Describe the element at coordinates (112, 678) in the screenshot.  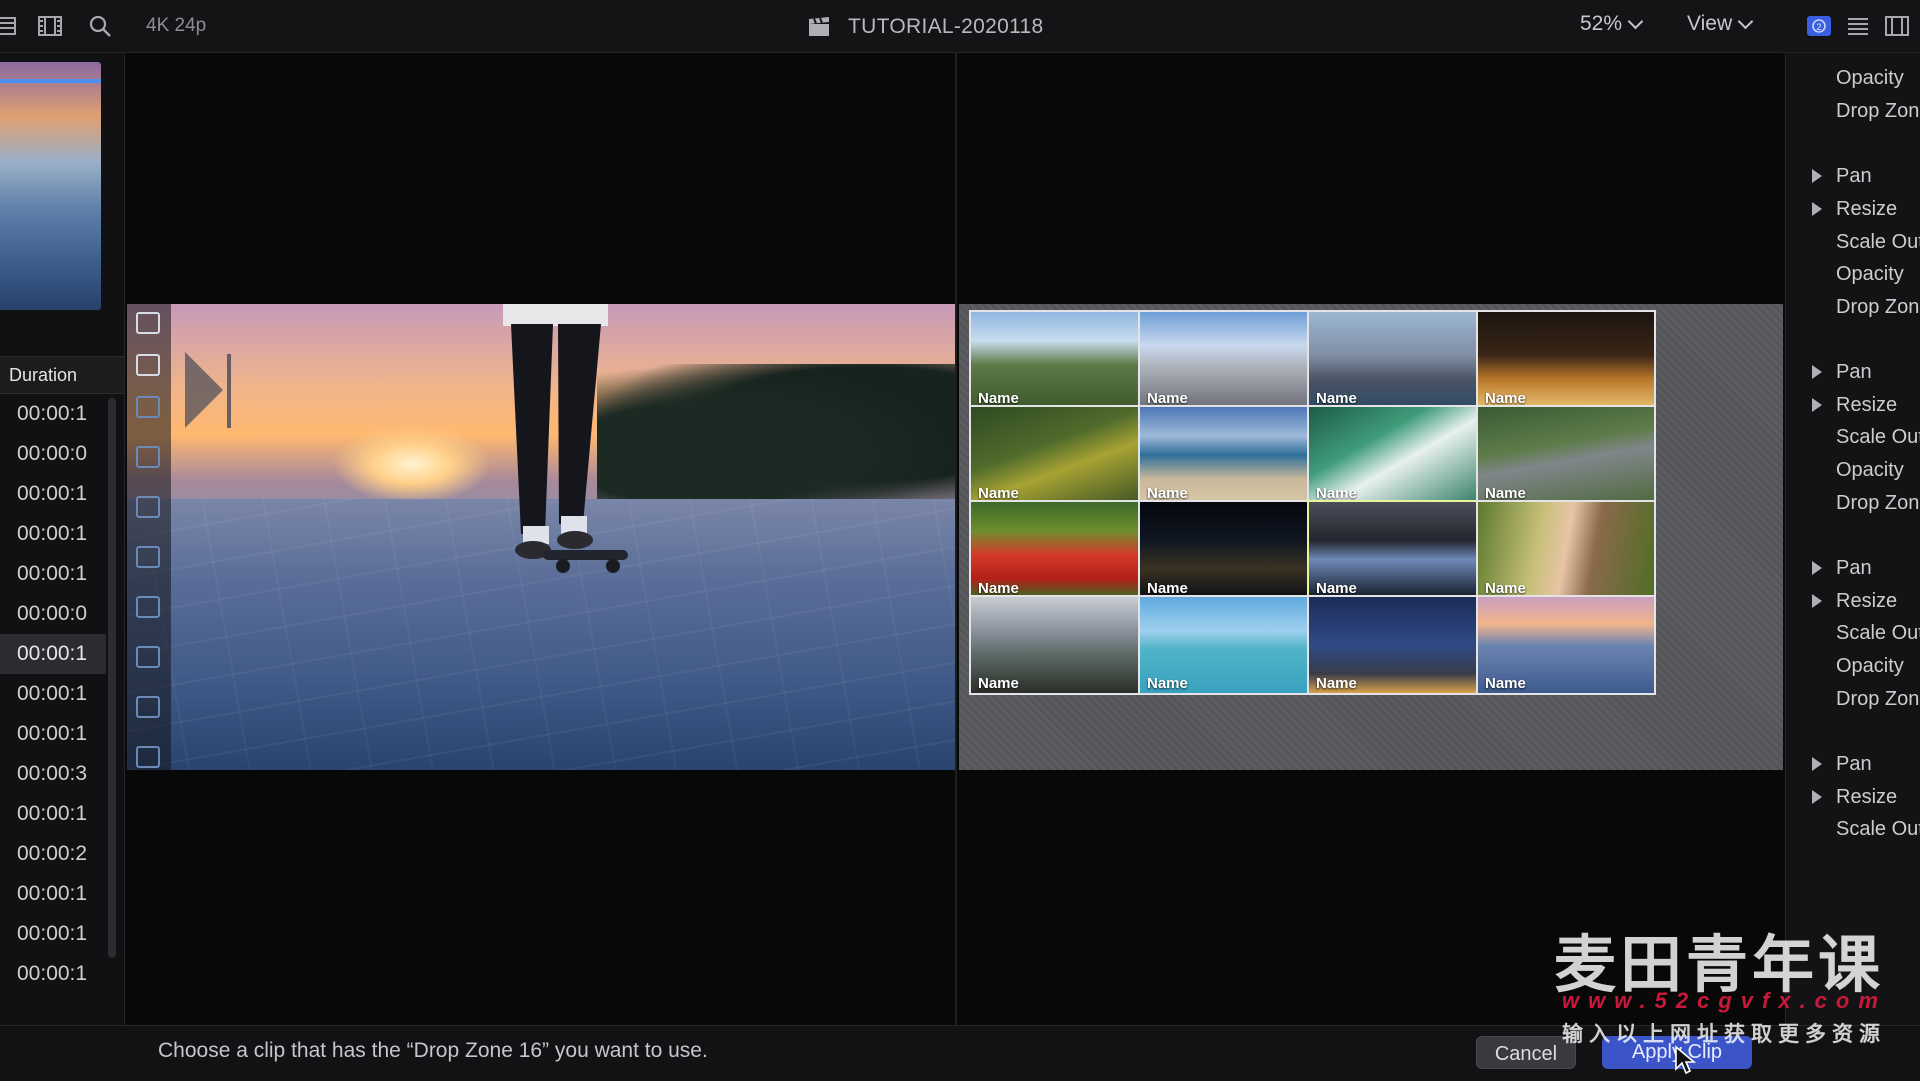
I see `duration-scrollbar` at that location.